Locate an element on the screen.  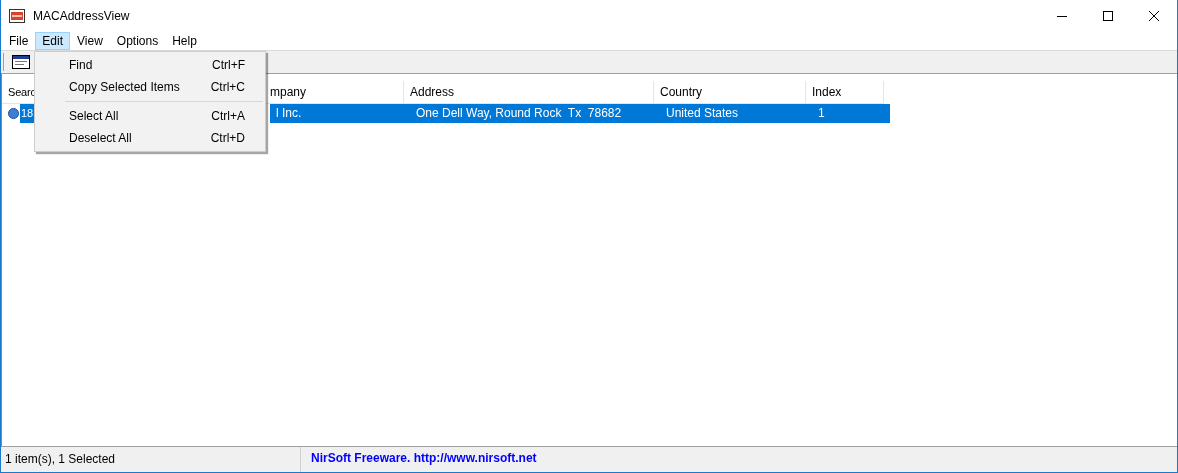
menu-item: Help is located at coordinates (184, 40).